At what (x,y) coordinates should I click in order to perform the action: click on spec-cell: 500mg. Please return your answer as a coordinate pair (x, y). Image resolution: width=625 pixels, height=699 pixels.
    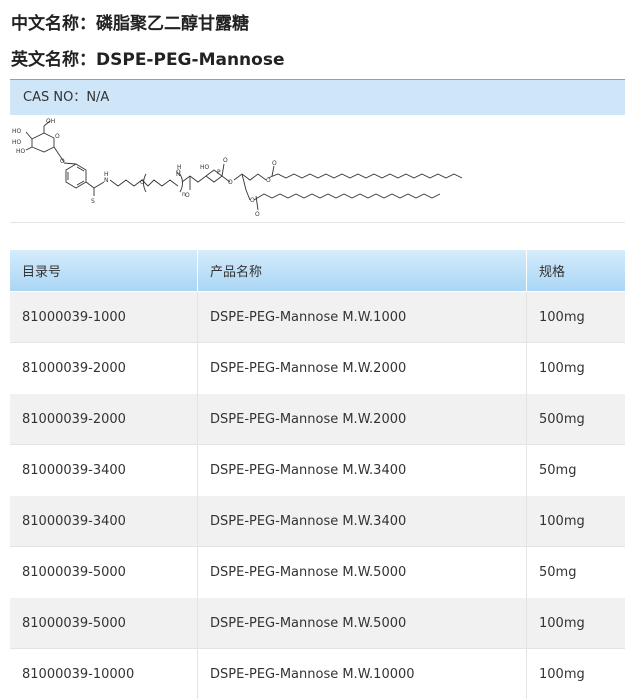
    Looking at the image, I should click on (576, 419).